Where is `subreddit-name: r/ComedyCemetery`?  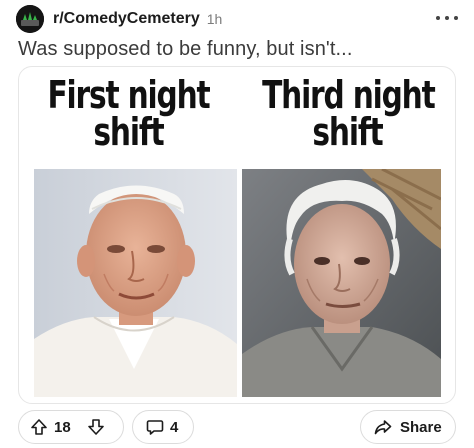 subreddit-name: r/ComedyCemetery is located at coordinates (126, 19).